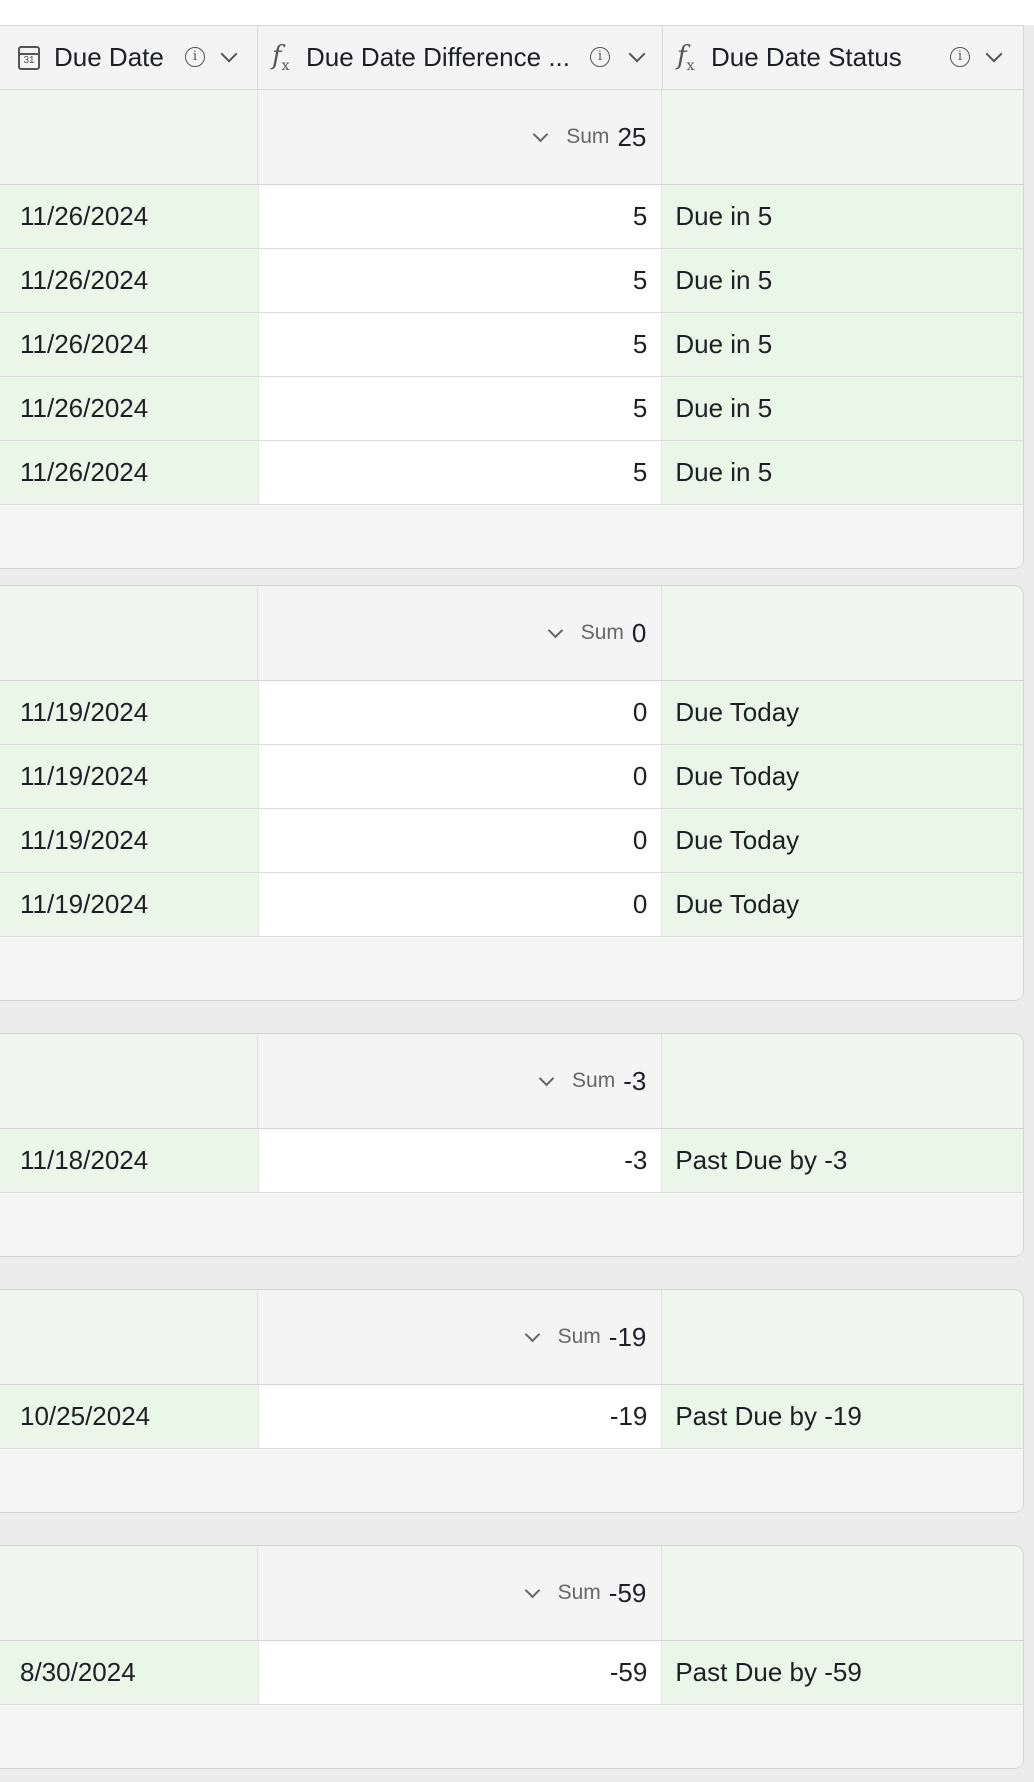 The height and width of the screenshot is (1782, 1034). Describe the element at coordinates (460, 1081) in the screenshot. I see `group-summary: Sum -3` at that location.